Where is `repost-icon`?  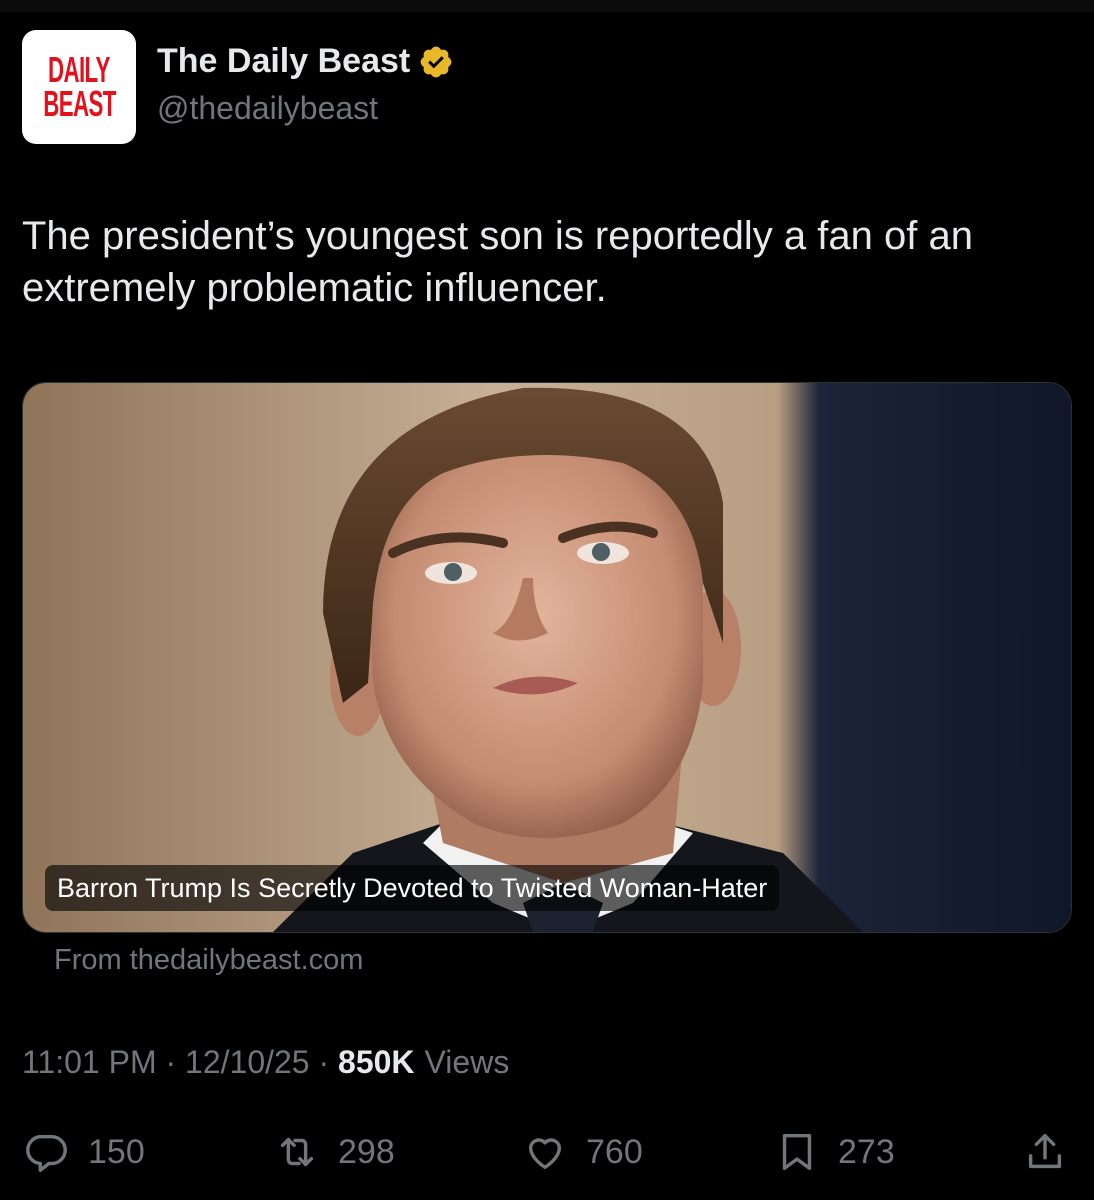 repost-icon is located at coordinates (297, 1152).